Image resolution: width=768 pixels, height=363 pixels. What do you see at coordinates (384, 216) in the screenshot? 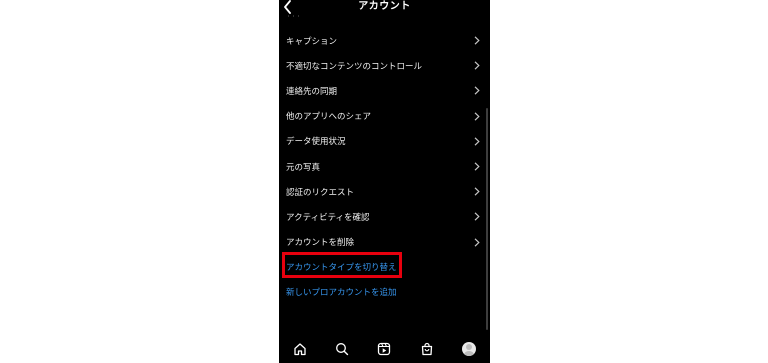
I see `menu-item-review-activity: アクティビティを確認` at bounding box center [384, 216].